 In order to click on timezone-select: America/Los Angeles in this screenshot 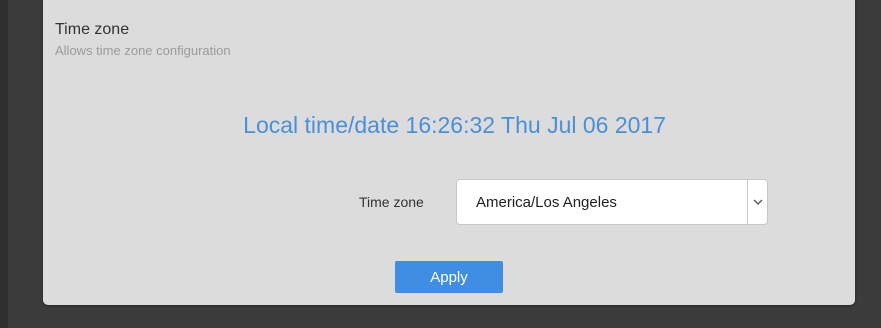, I will do `click(612, 202)`.